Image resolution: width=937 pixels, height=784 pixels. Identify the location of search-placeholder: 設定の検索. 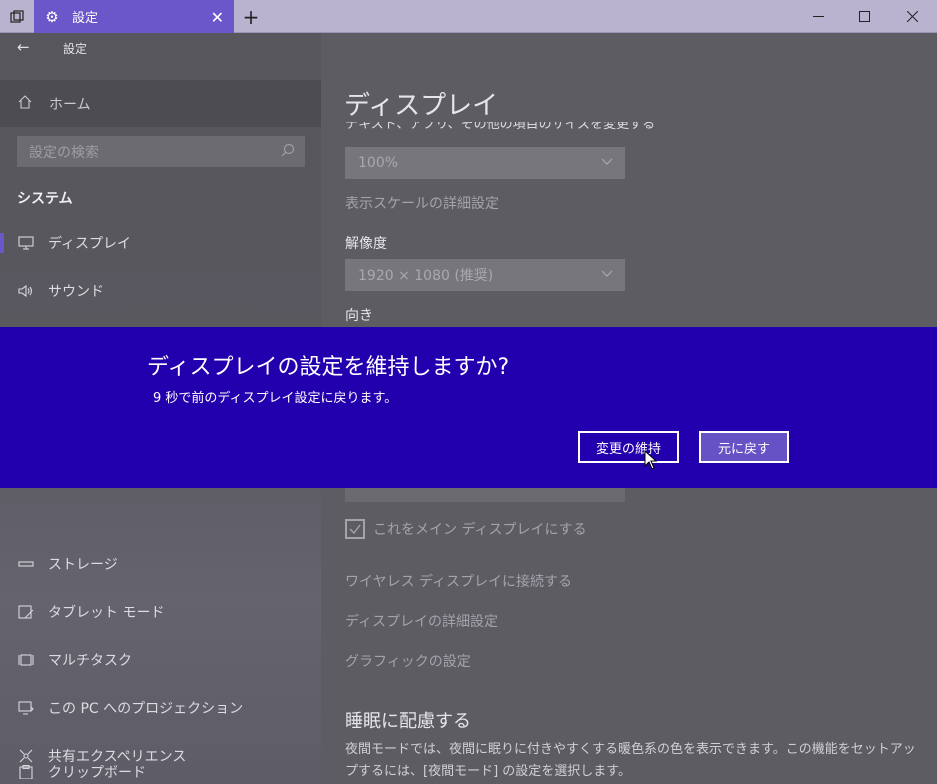
(64, 152).